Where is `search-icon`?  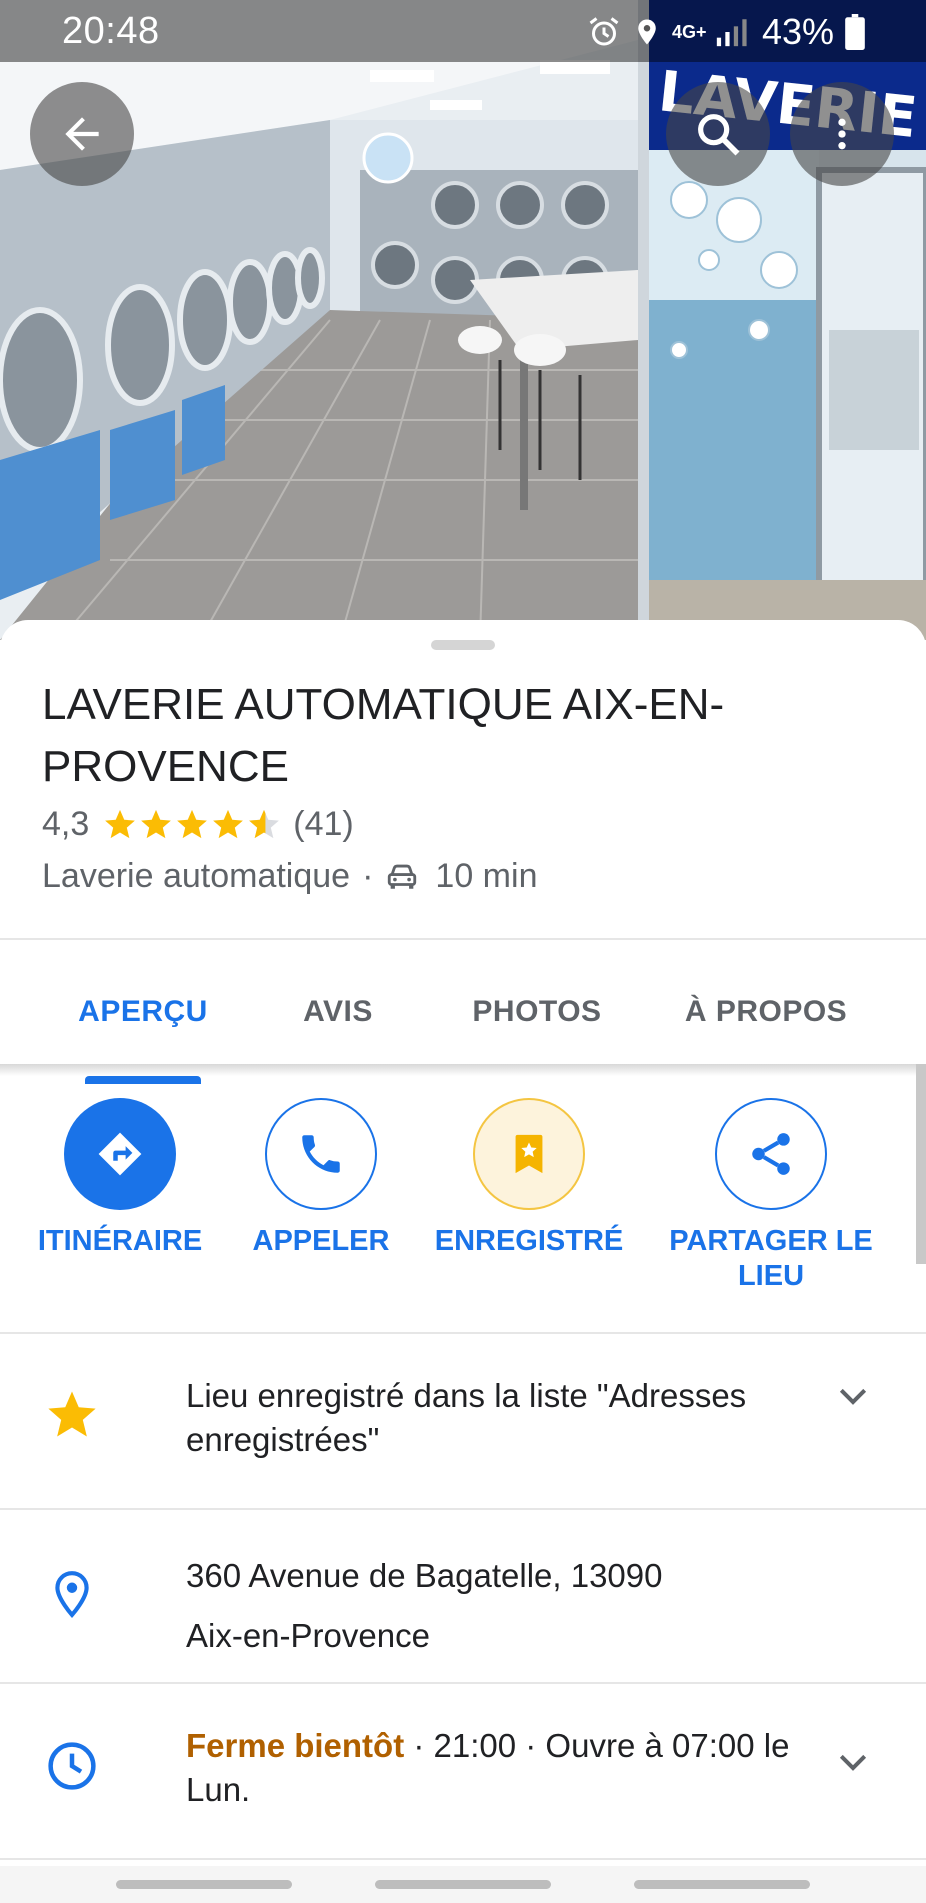
search-icon is located at coordinates (719, 135).